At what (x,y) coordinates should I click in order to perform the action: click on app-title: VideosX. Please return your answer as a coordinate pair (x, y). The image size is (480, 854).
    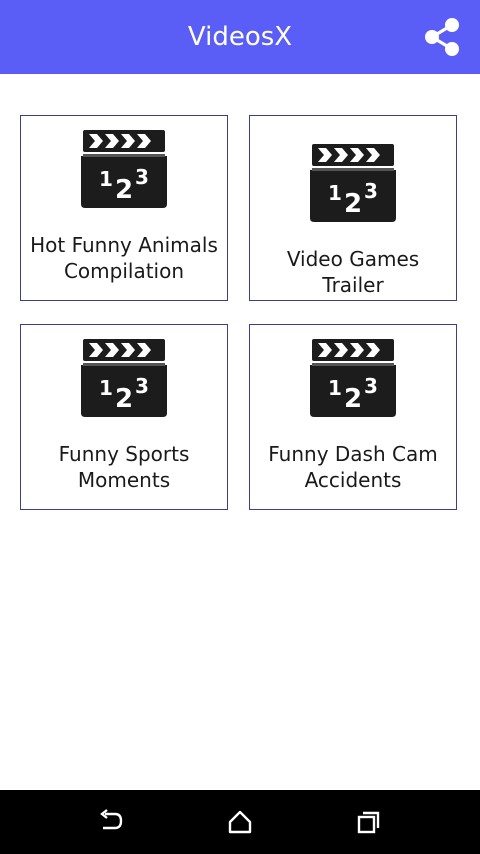
    Looking at the image, I should click on (240, 37).